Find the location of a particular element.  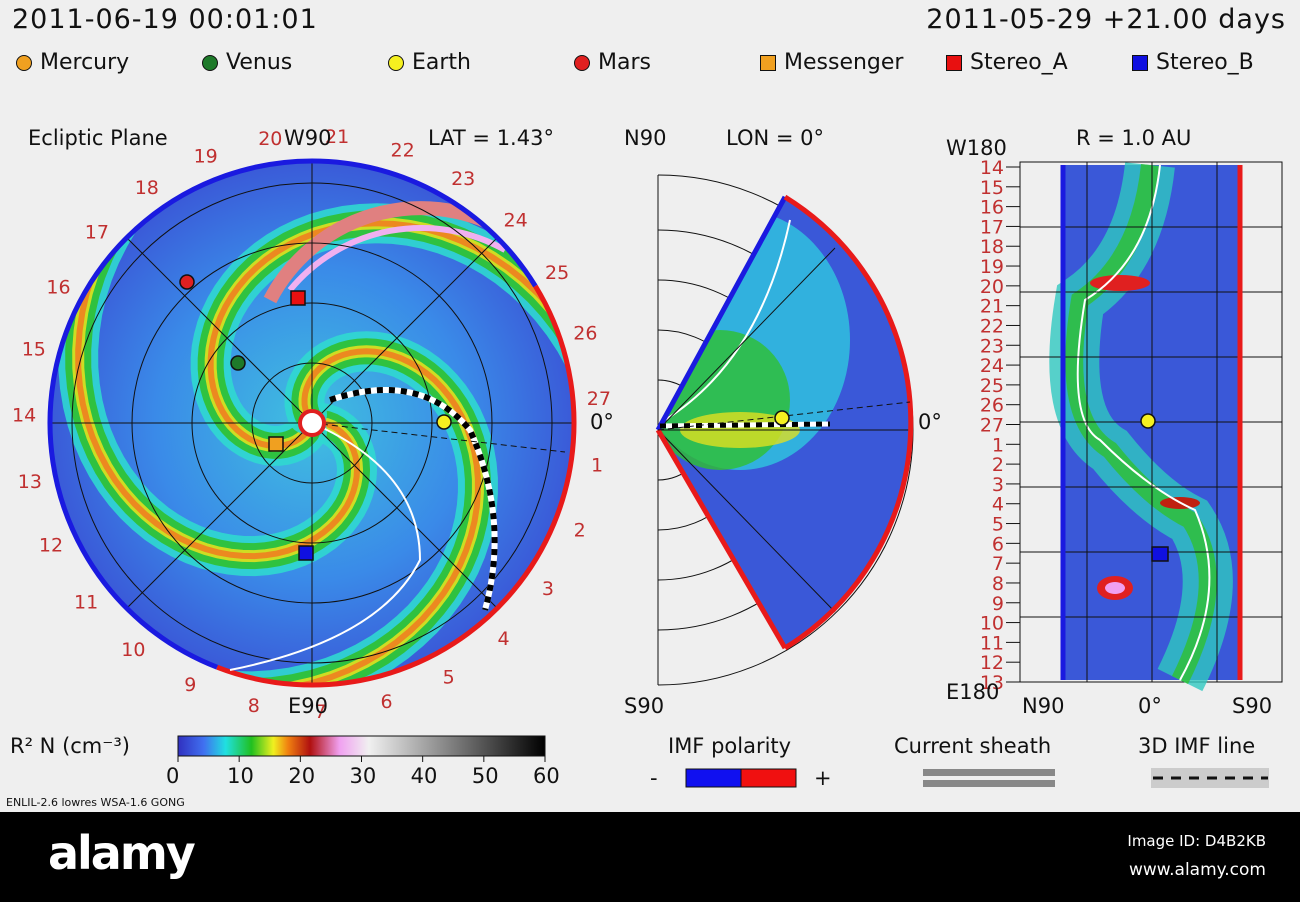

carrington-longitude-label: 24 is located at coordinates (516, 220).